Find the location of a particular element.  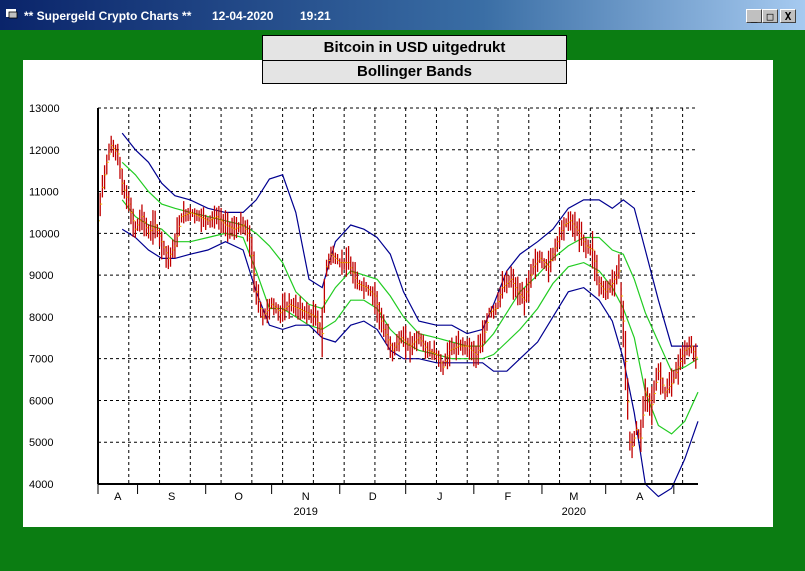

y-tick-label: 12000 is located at coordinates (44, 151).